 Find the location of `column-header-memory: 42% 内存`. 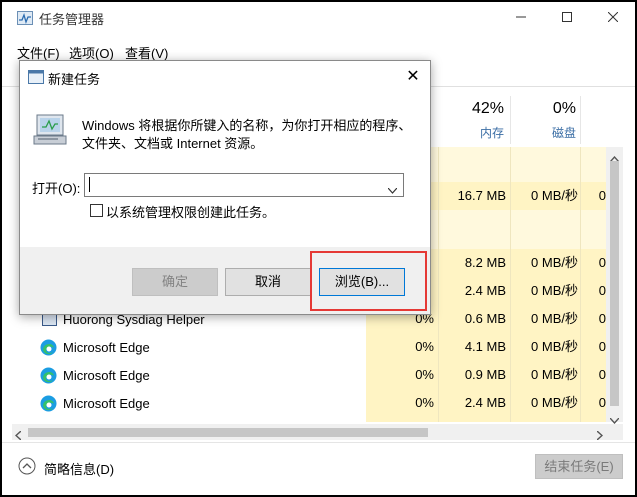

column-header-memory: 42% 内存 is located at coordinates (474, 120).